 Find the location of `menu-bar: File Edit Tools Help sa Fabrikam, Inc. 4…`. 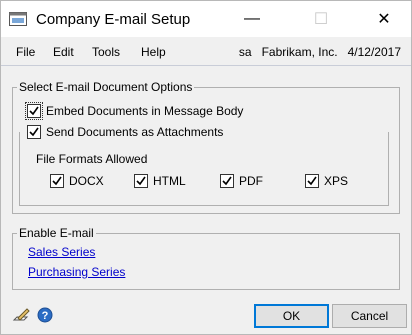

menu-bar: File Edit Tools Help sa Fabrikam, Inc. 4… is located at coordinates (206, 51).